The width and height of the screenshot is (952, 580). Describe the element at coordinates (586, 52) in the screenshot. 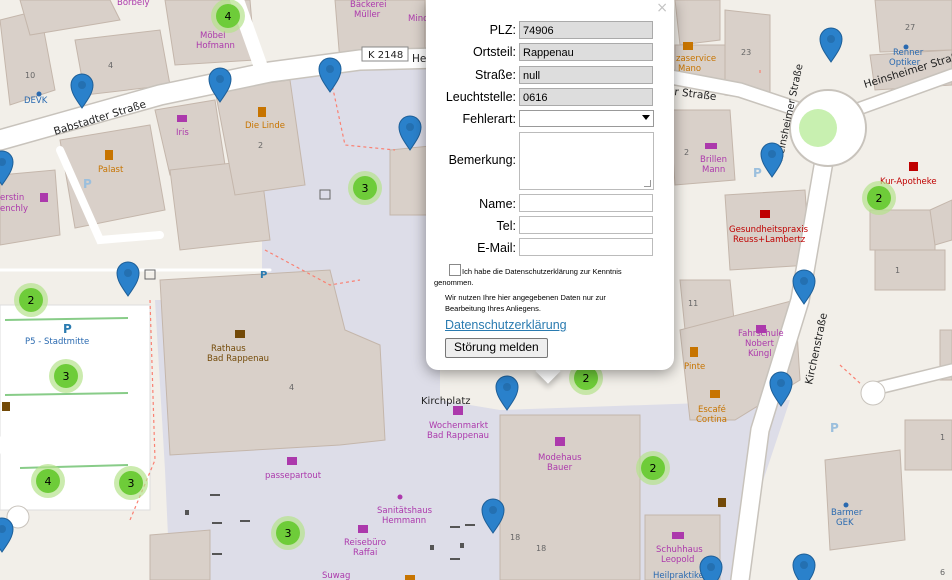

I see `ortsteil-field: Rappenau` at that location.